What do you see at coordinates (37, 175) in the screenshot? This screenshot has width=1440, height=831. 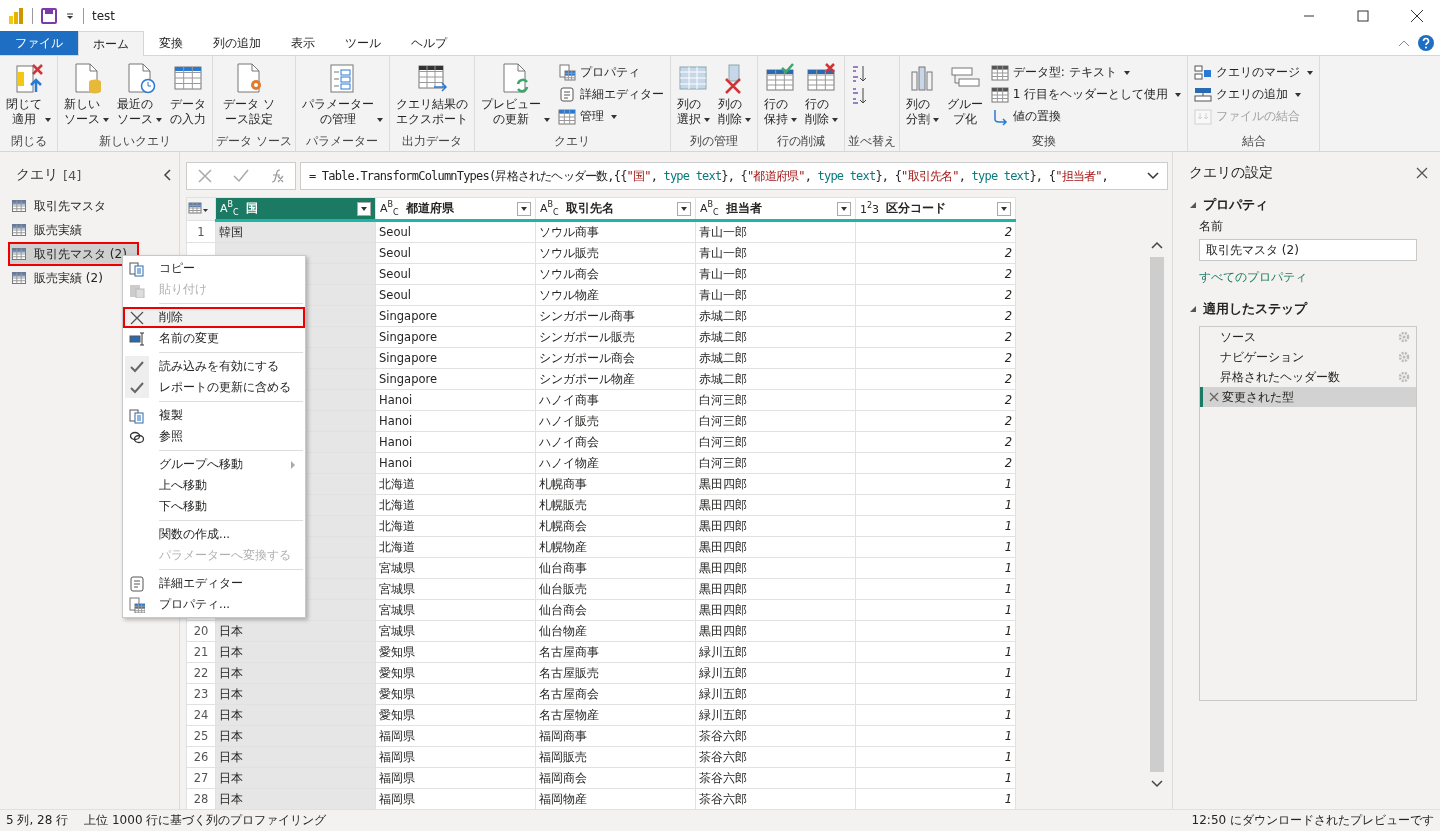 I see `panel-title: クエリ` at bounding box center [37, 175].